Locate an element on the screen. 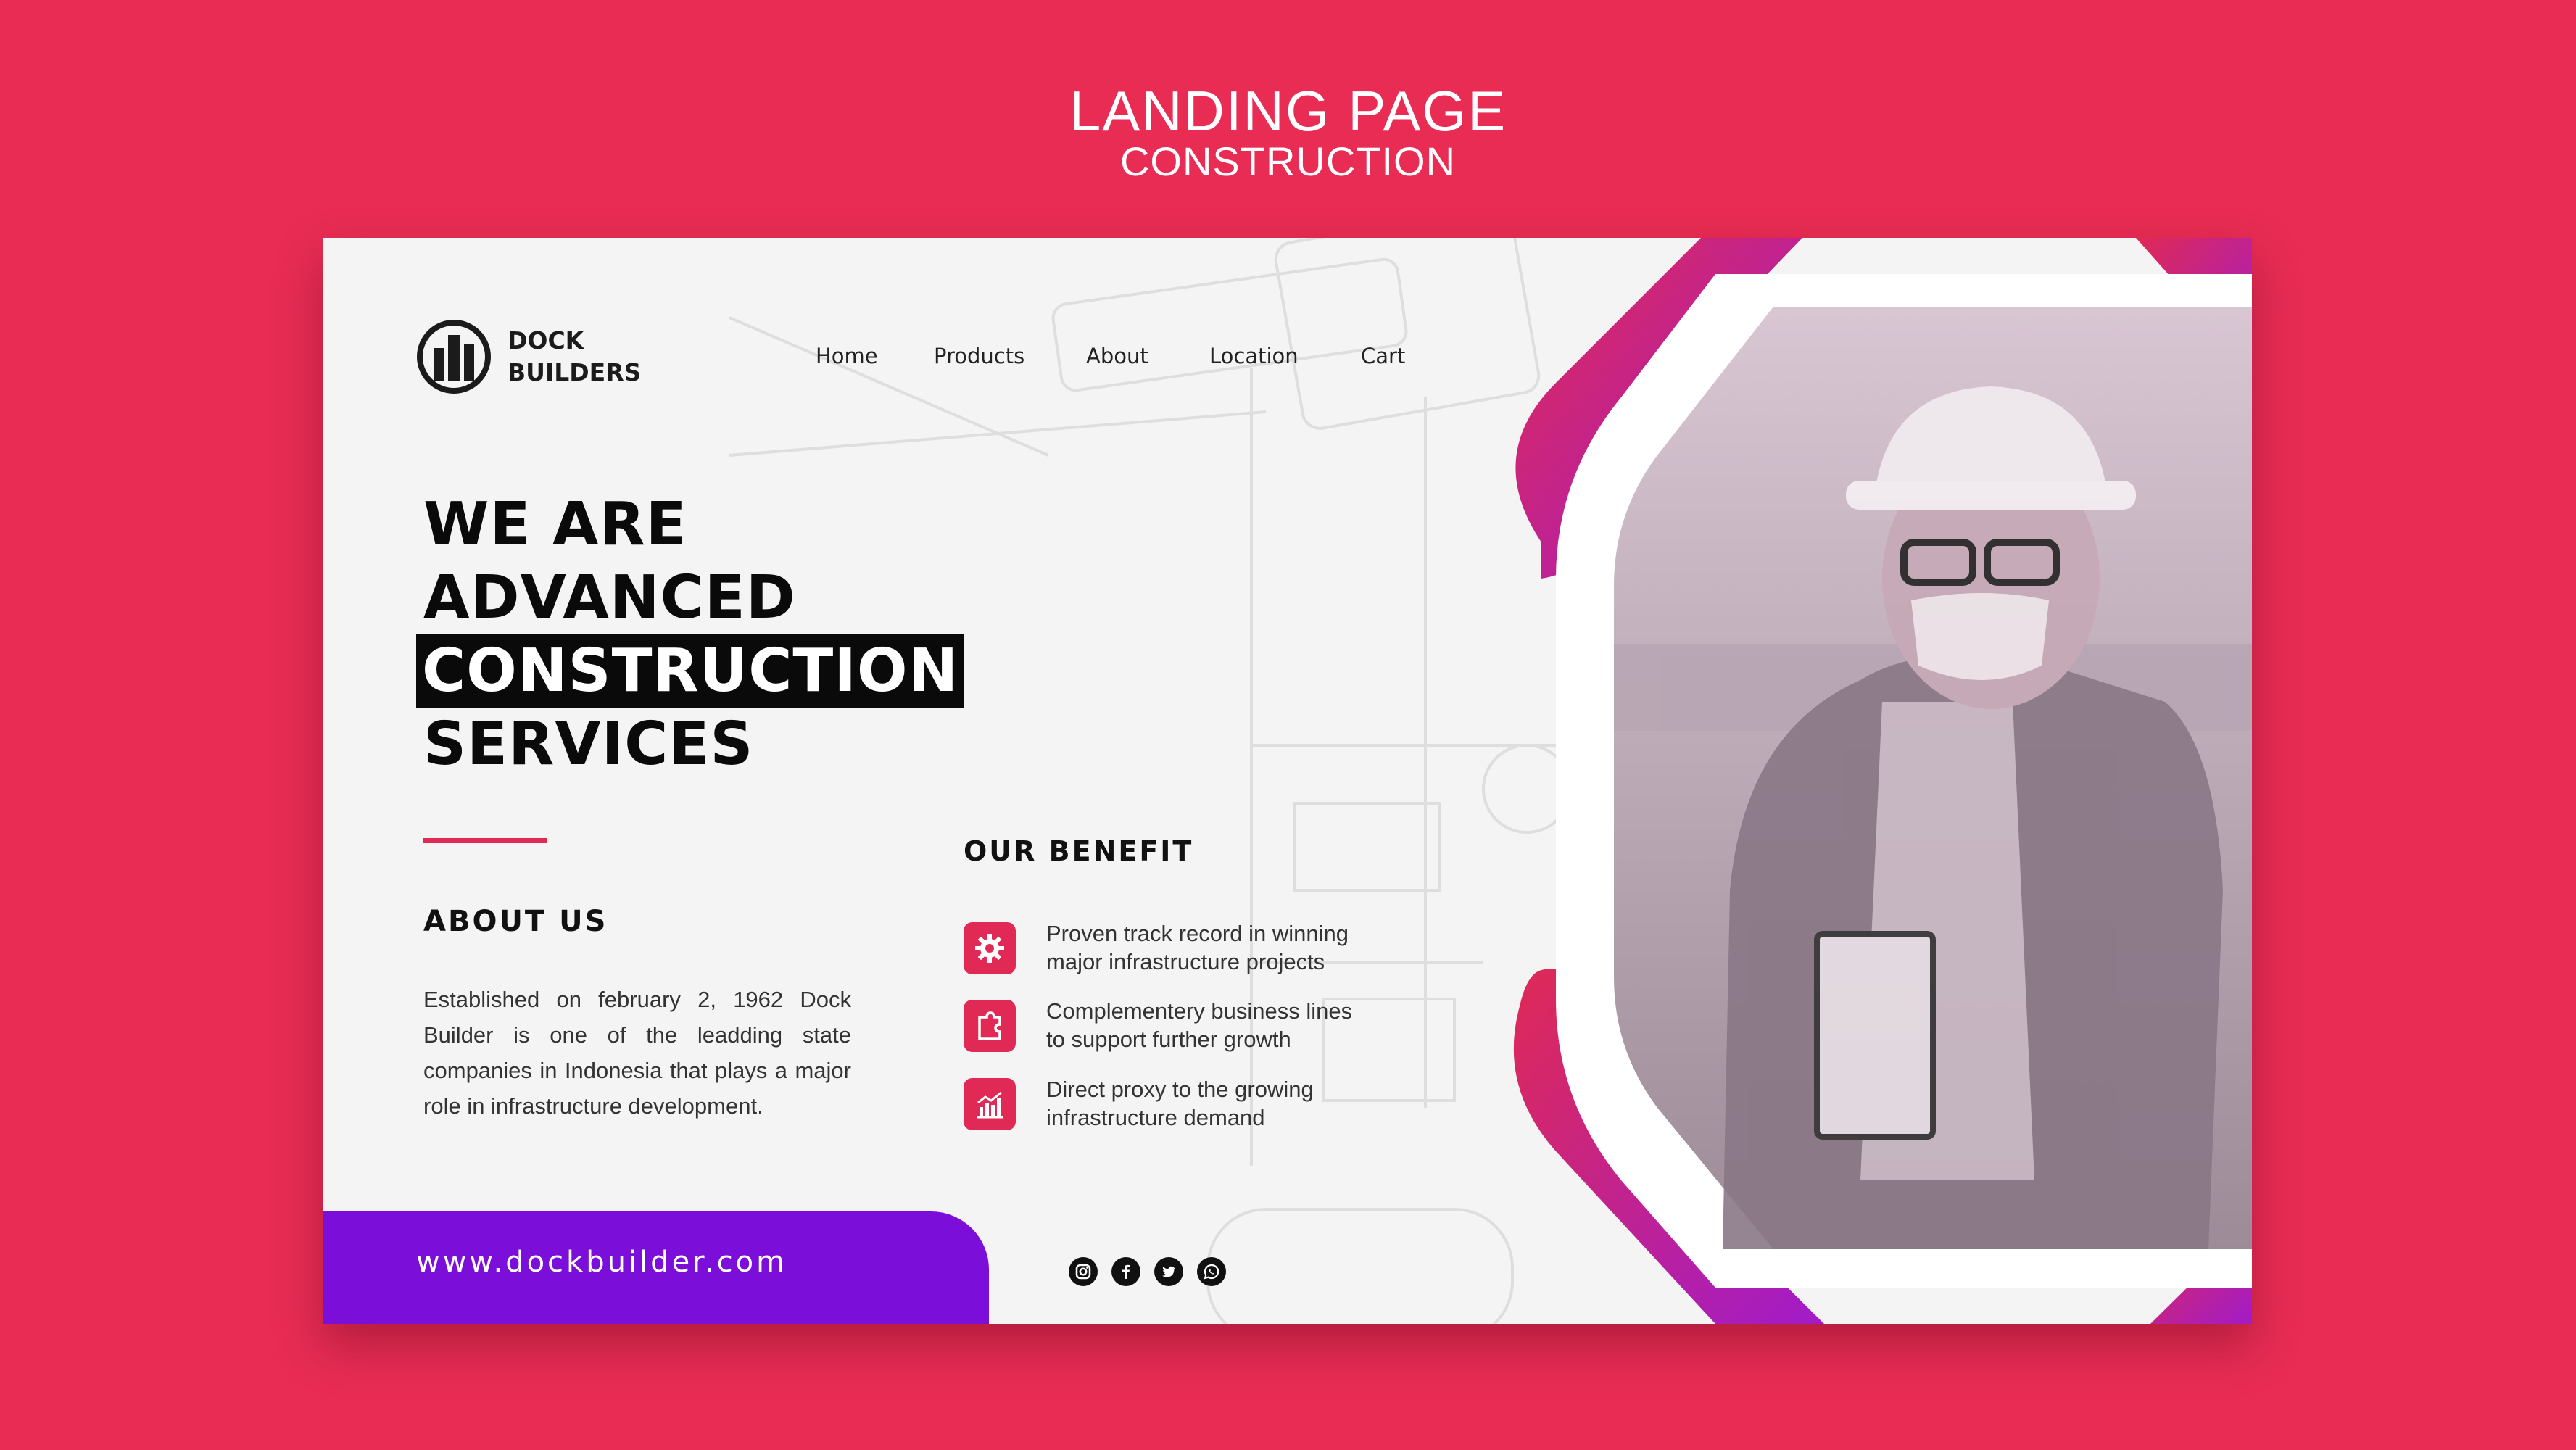  nav-home: Home is located at coordinates (847, 356).